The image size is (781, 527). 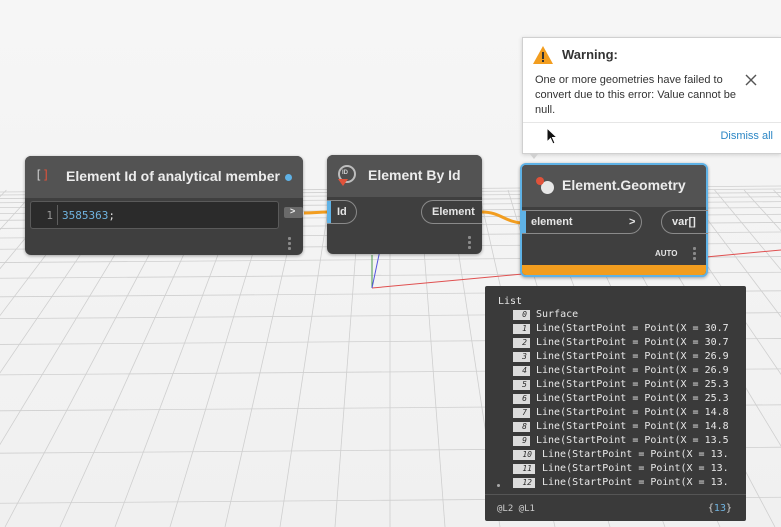 What do you see at coordinates (404, 204) in the screenshot?
I see `element-by-id-node: ID Element By Id Id Element` at bounding box center [404, 204].